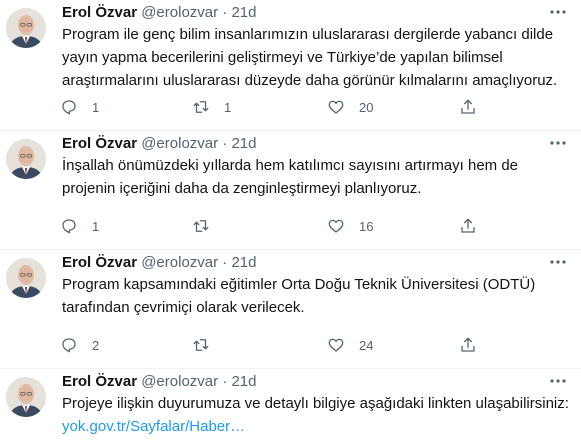  I want to click on like-count: 16, so click(366, 226).